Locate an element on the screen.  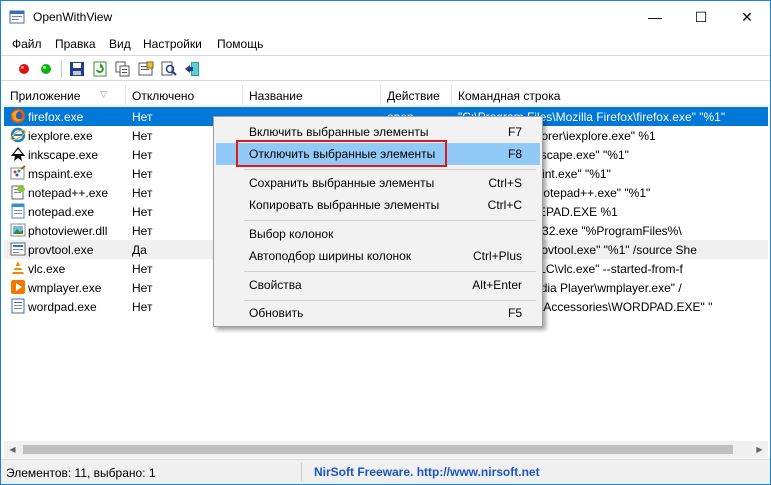
column-header-action-label: Действие is located at coordinates (413, 96).